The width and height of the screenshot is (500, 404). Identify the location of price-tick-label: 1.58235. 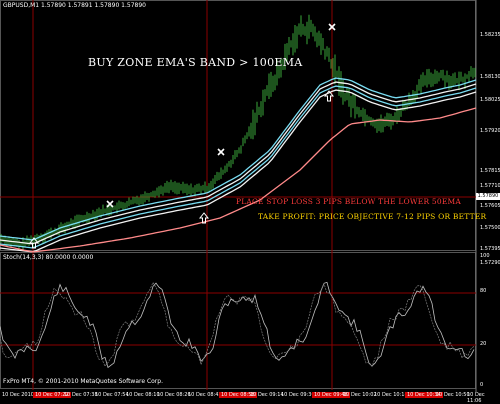
(490, 35).